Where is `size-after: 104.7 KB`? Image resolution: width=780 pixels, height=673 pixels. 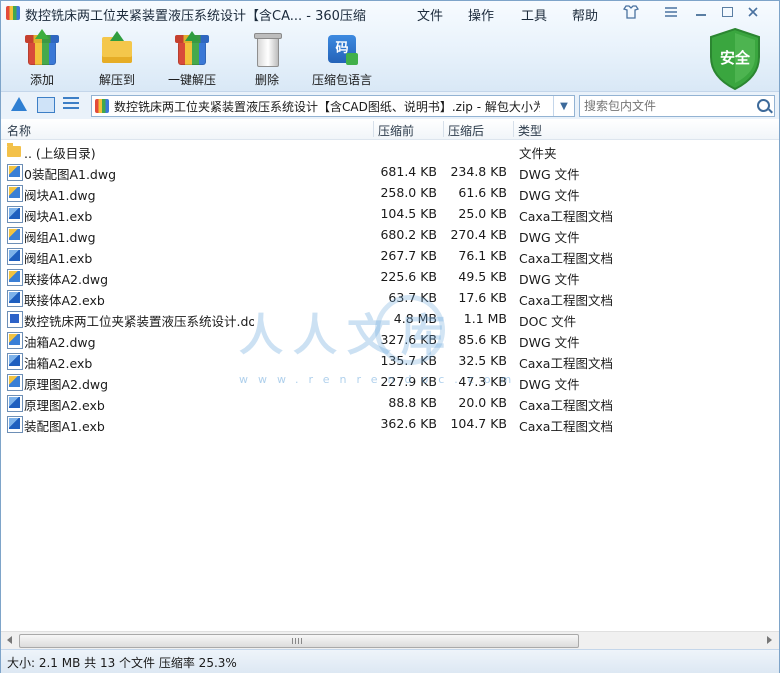 size-after: 104.7 KB is located at coordinates (478, 423).